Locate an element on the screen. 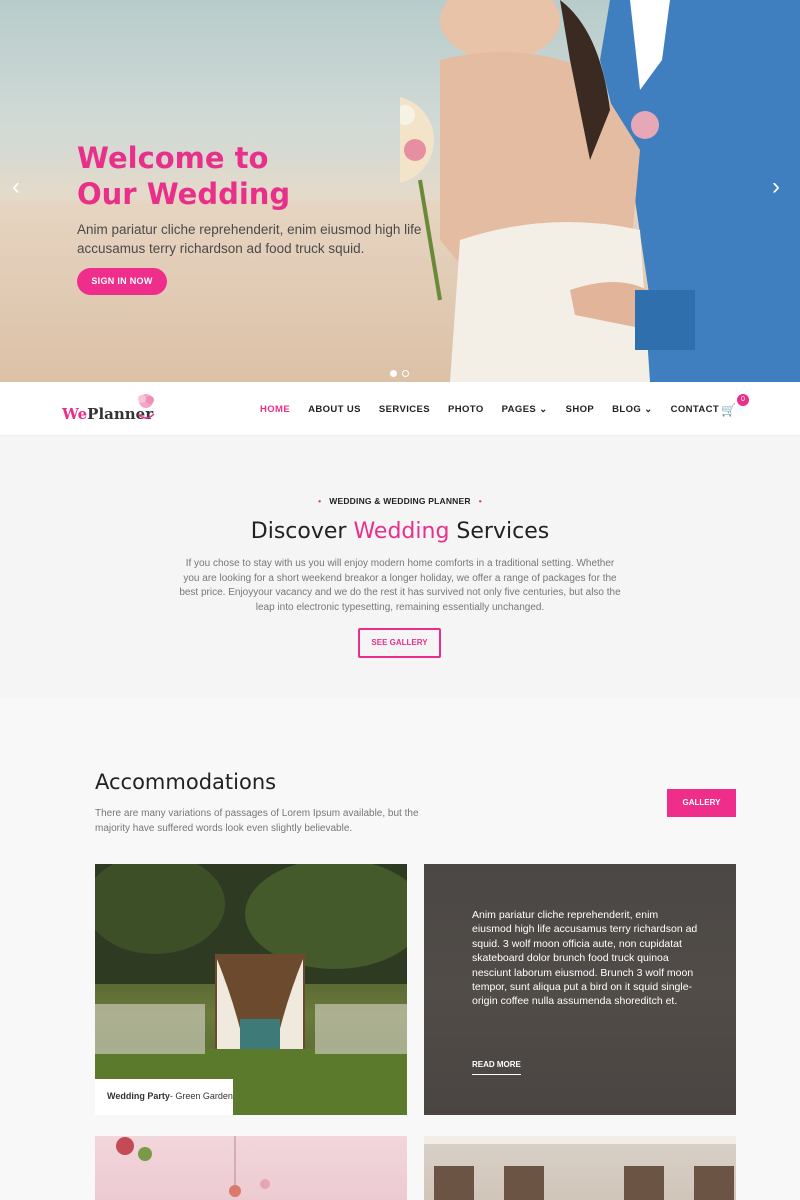 The image size is (800, 1200). hero-title-line2: Our Wedding is located at coordinates (184, 194).